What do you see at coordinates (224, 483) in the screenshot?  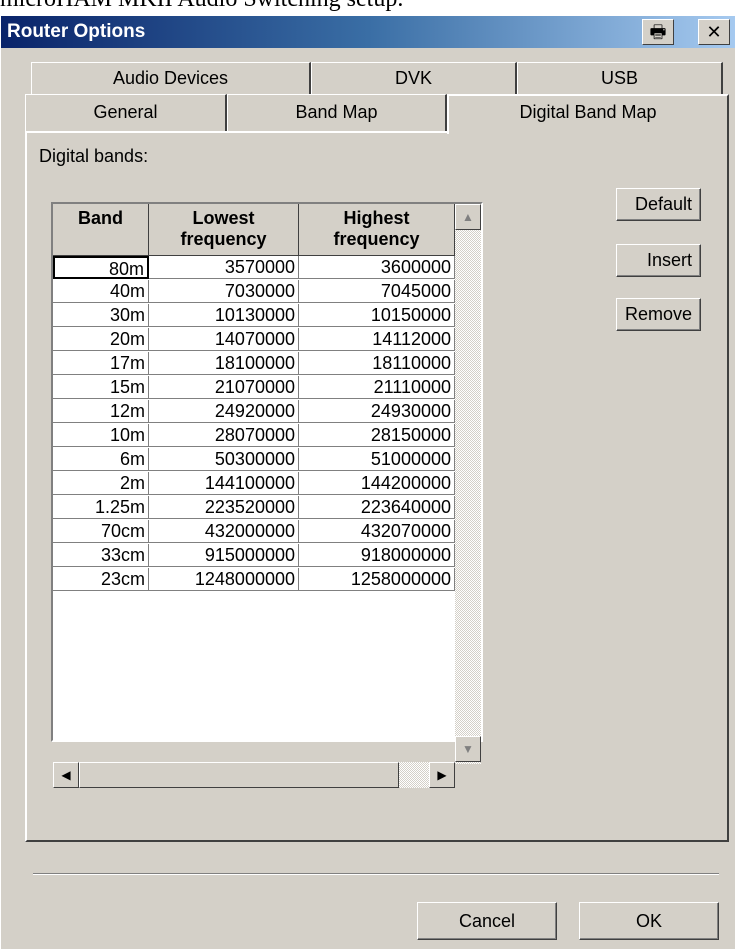 I see `lowest-frequency-cell: 144100000` at bounding box center [224, 483].